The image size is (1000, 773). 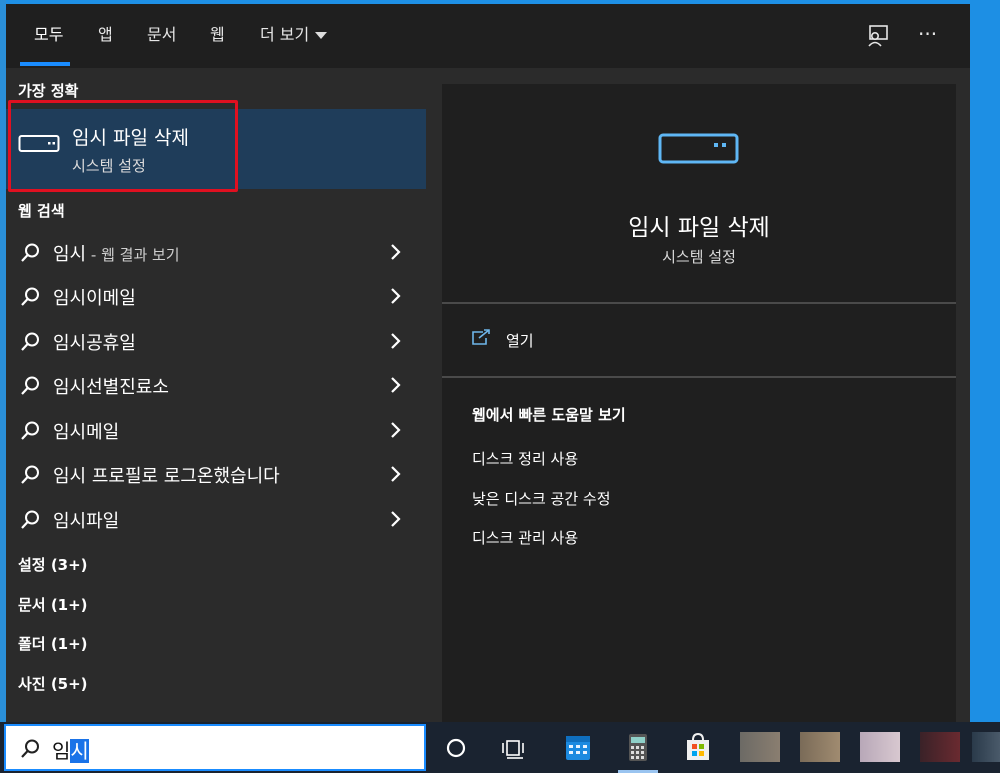 I want to click on tab-documents: 문서, so click(x=161, y=36).